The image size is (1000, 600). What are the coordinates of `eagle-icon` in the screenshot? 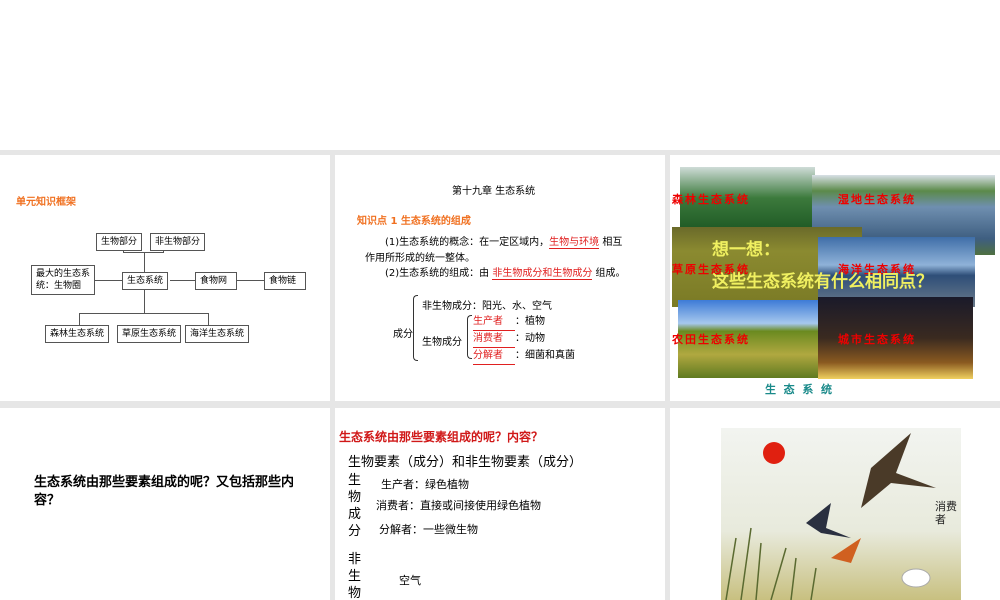 It's located at (898, 470).